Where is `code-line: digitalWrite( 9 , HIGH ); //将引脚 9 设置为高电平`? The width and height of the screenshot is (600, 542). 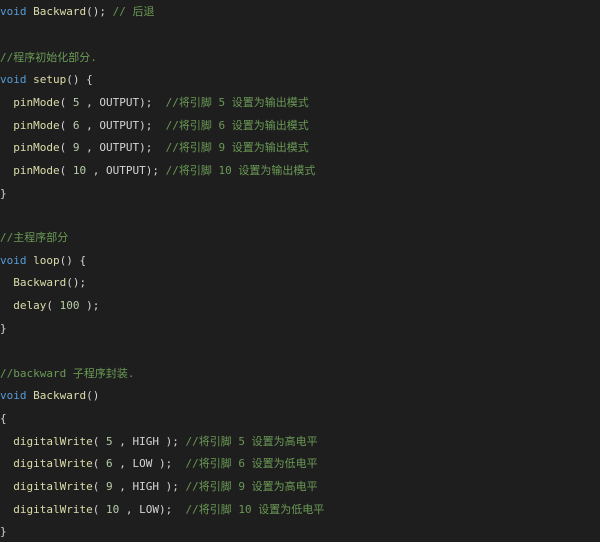 code-line: digitalWrite( 9 , HIGH ); //将引脚 9 设置为高电平 is located at coordinates (158, 487).